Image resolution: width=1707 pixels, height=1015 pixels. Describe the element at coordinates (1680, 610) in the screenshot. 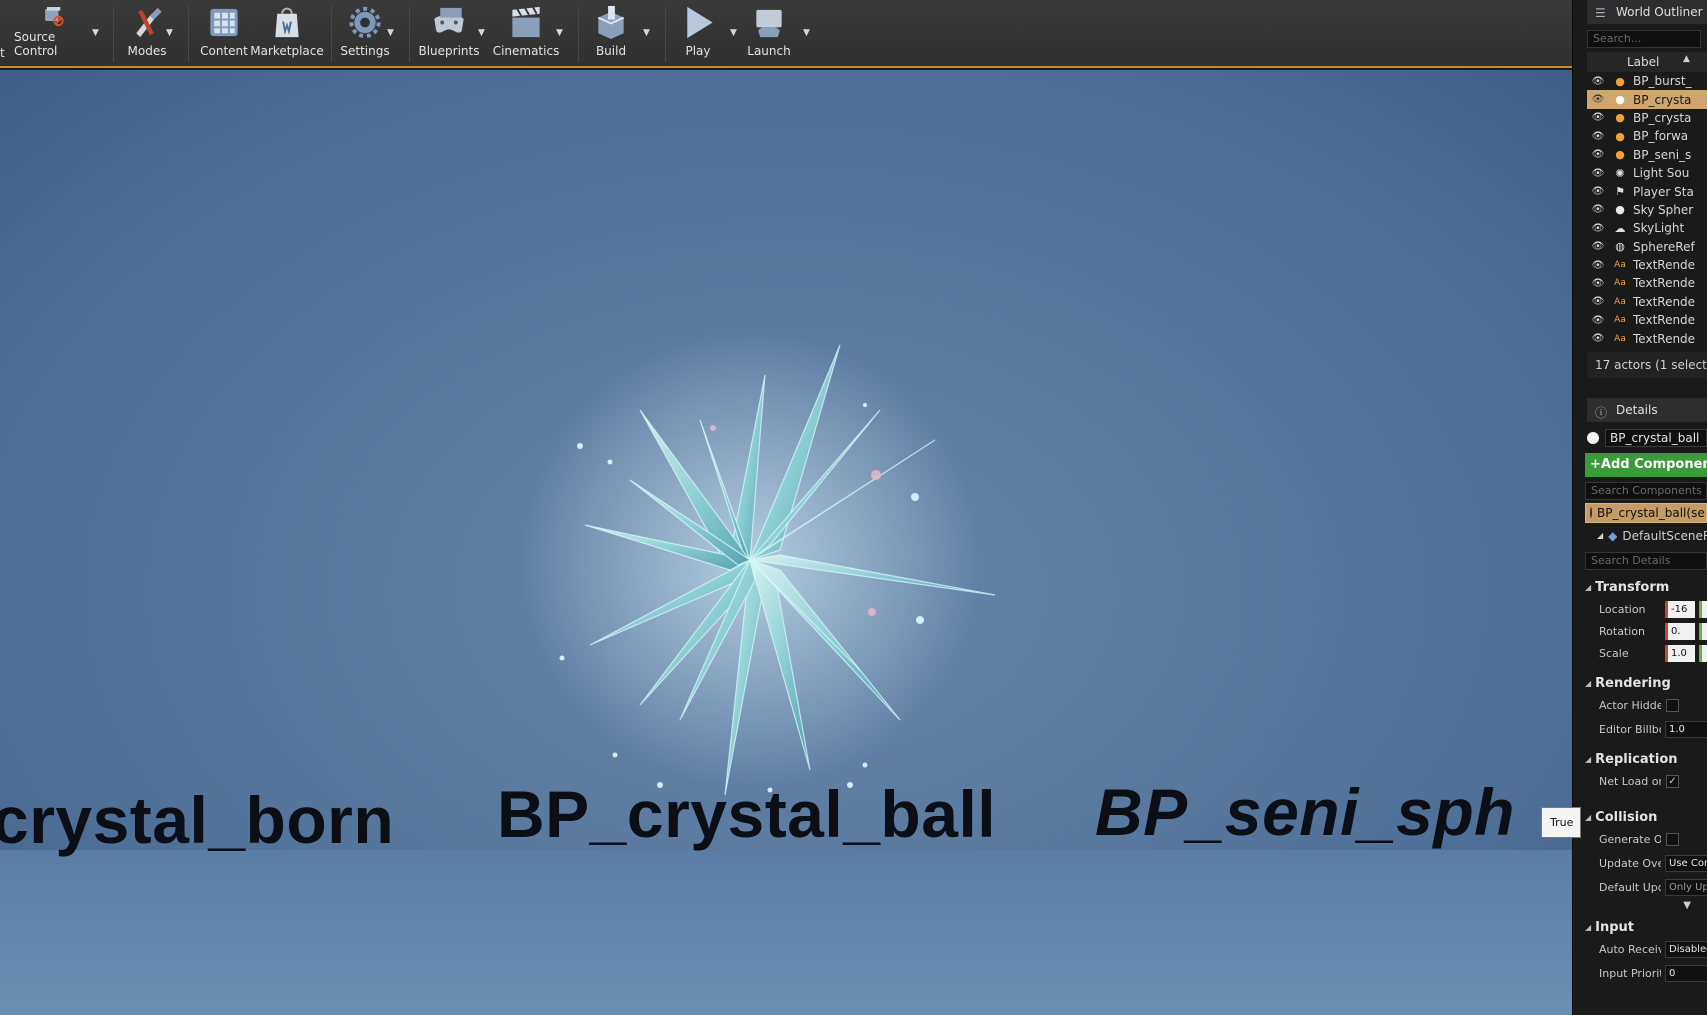

I see `location-x-field: -16` at that location.